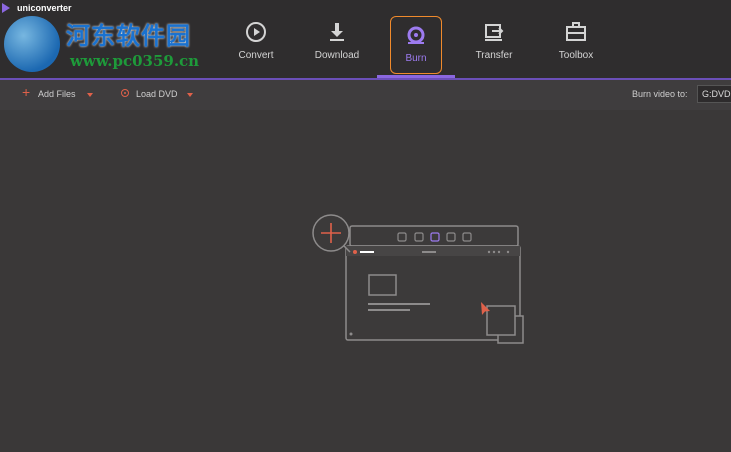 Image resolution: width=731 pixels, height=452 pixels. I want to click on tab-transfer-label: Transfer, so click(494, 55).